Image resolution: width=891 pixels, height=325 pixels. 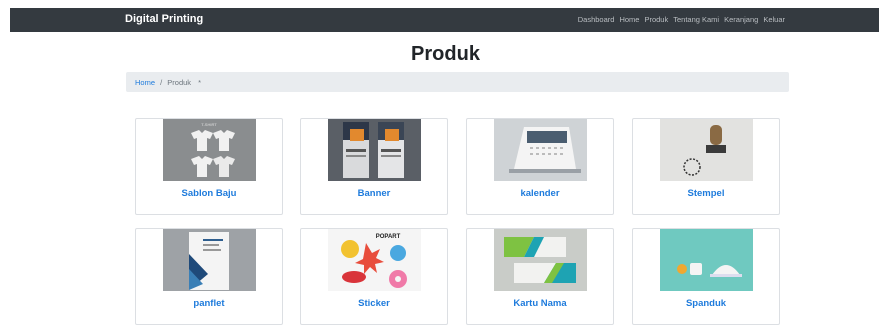 What do you see at coordinates (457, 82) in the screenshot?
I see `breadcrumb: Home / Produk *` at bounding box center [457, 82].